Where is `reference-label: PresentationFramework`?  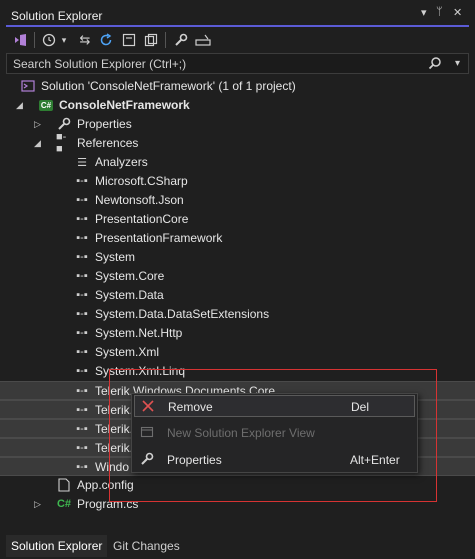
reference-label: PresentationFramework is located at coordinates (159, 238).